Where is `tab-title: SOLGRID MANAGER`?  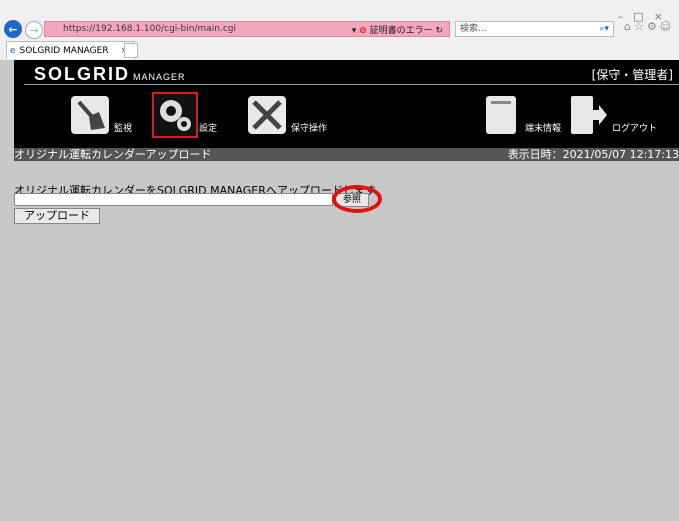
tab-title: SOLGRID MANAGER is located at coordinates (64, 50).